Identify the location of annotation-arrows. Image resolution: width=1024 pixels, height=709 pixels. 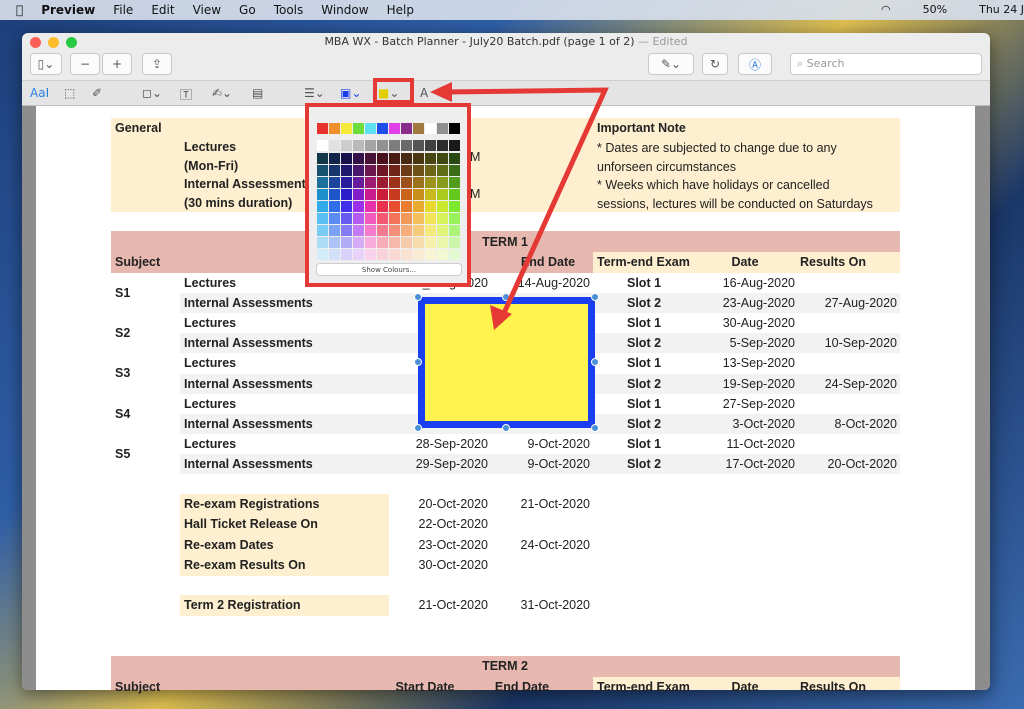
(519, 206).